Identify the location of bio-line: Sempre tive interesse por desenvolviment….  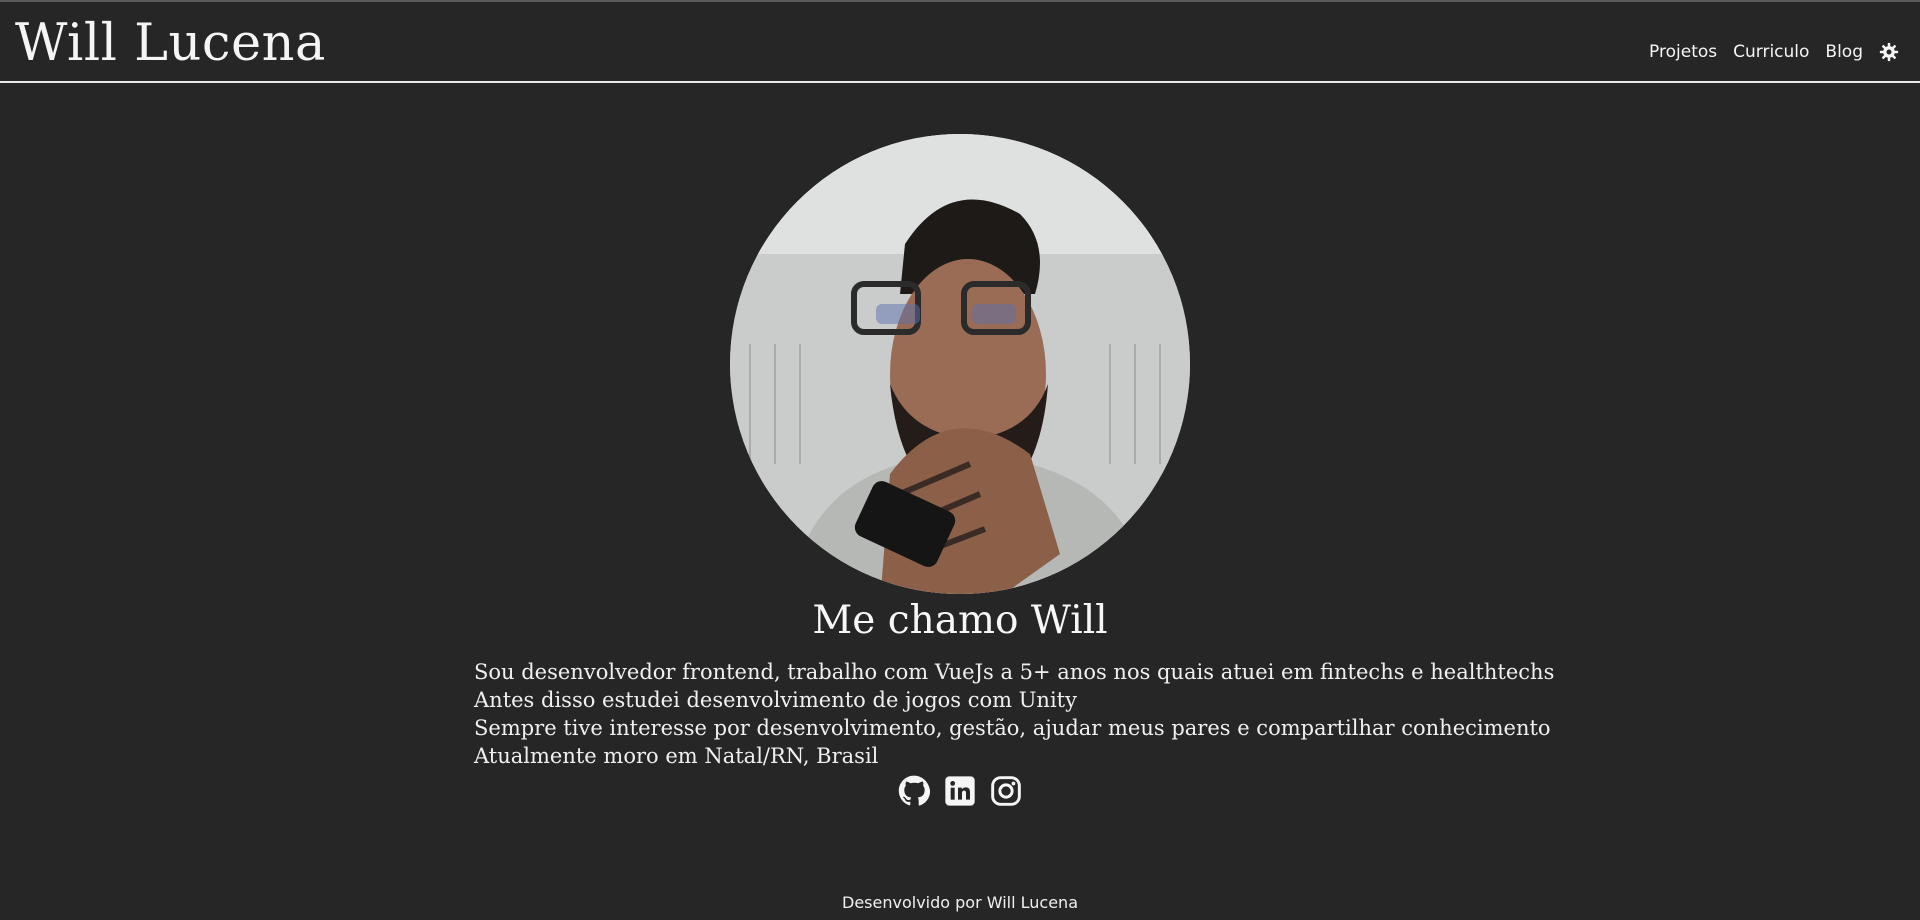
(1012, 728).